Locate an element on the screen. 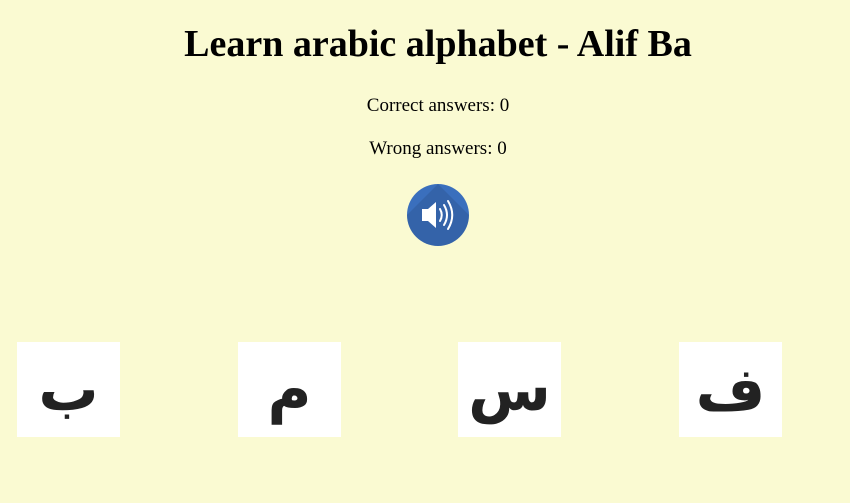 Image resolution: width=850 pixels, height=503 pixels. page-title: Learn arabic alphabet - Alif Ba is located at coordinates (438, 44).